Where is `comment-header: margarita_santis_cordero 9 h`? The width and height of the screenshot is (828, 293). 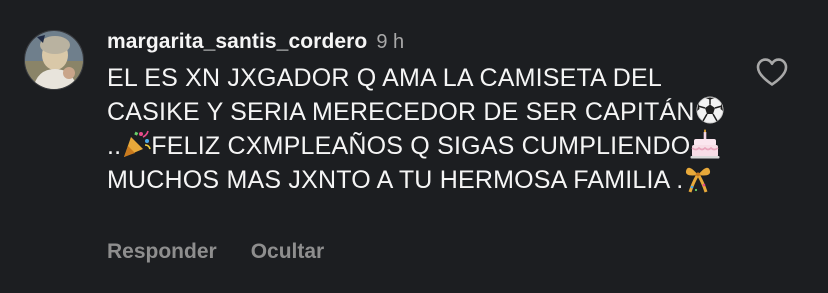
comment-header: margarita_santis_cordero 9 h is located at coordinates (255, 43).